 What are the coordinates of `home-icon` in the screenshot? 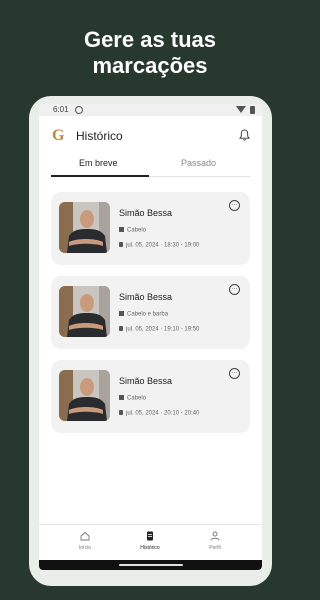 It's located at (85, 536).